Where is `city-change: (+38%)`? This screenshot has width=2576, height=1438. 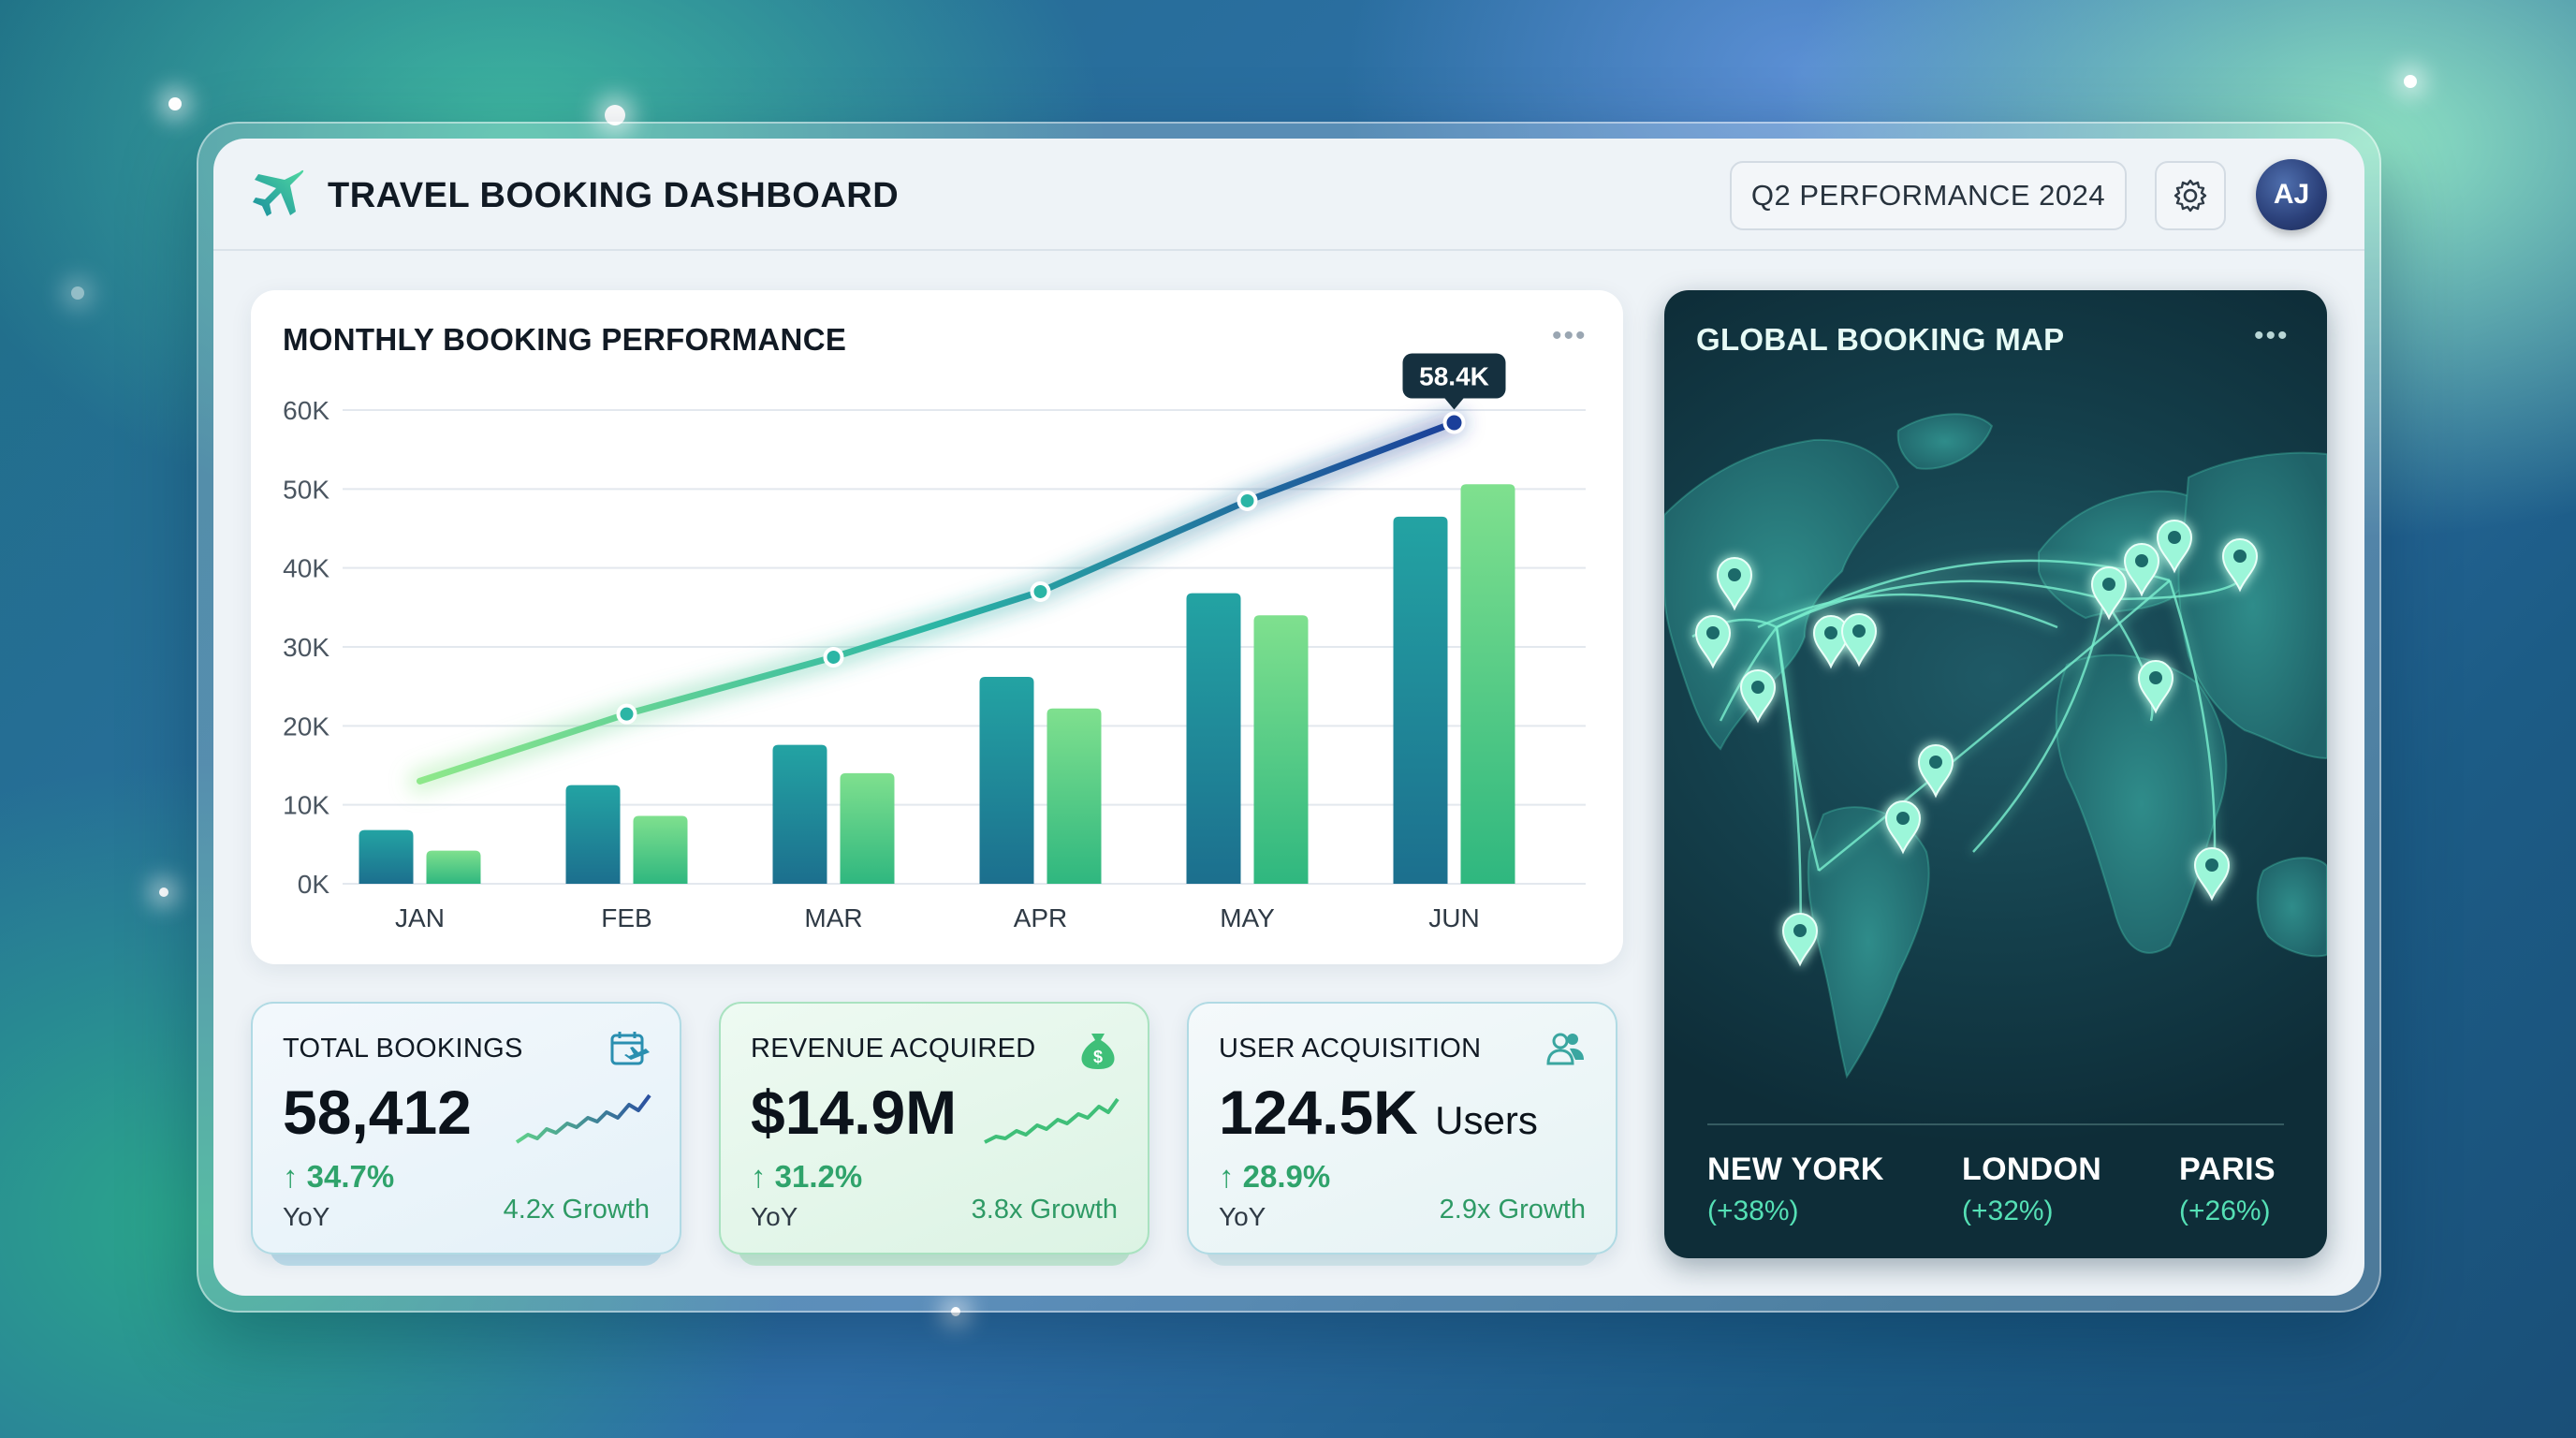
city-change: (+38%) is located at coordinates (1753, 1211).